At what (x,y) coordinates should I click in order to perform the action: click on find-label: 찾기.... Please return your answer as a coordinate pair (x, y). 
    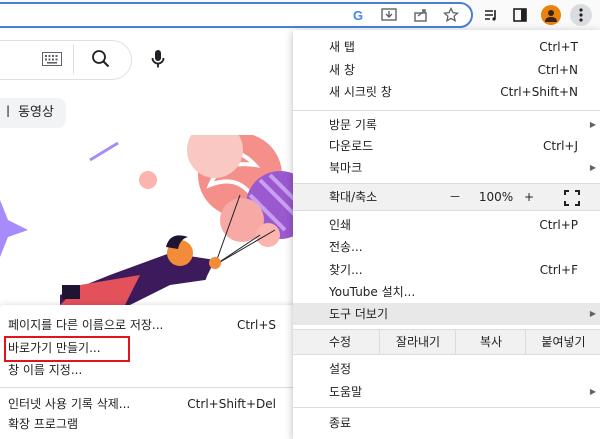
    Looking at the image, I should click on (346, 270).